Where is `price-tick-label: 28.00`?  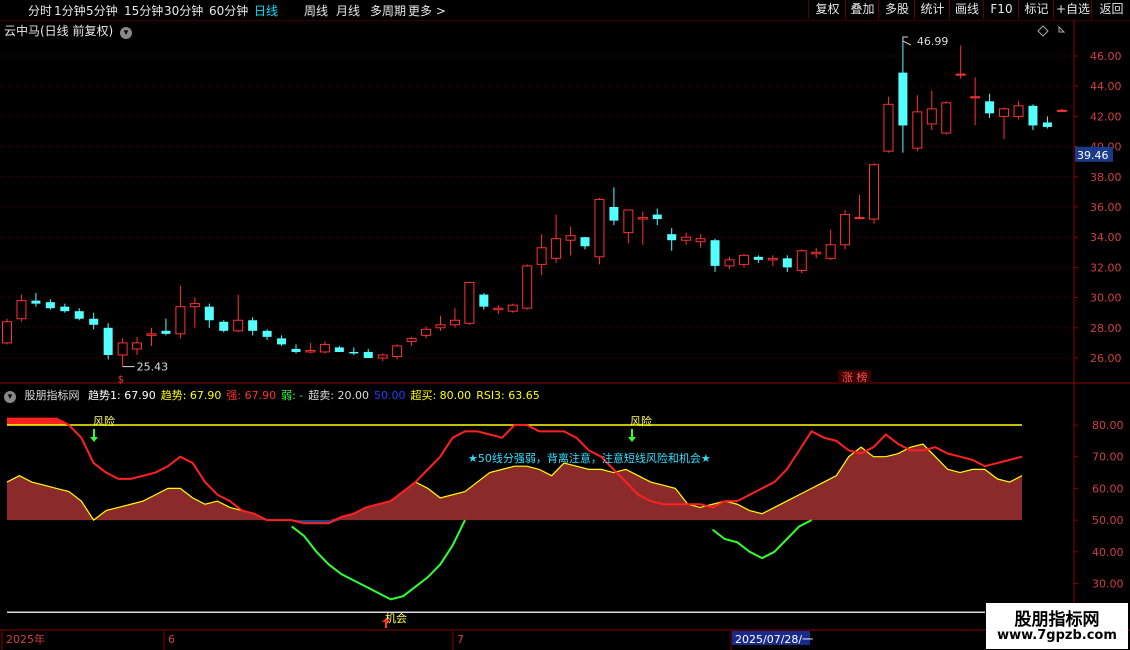
price-tick-label: 28.00 is located at coordinates (1106, 328).